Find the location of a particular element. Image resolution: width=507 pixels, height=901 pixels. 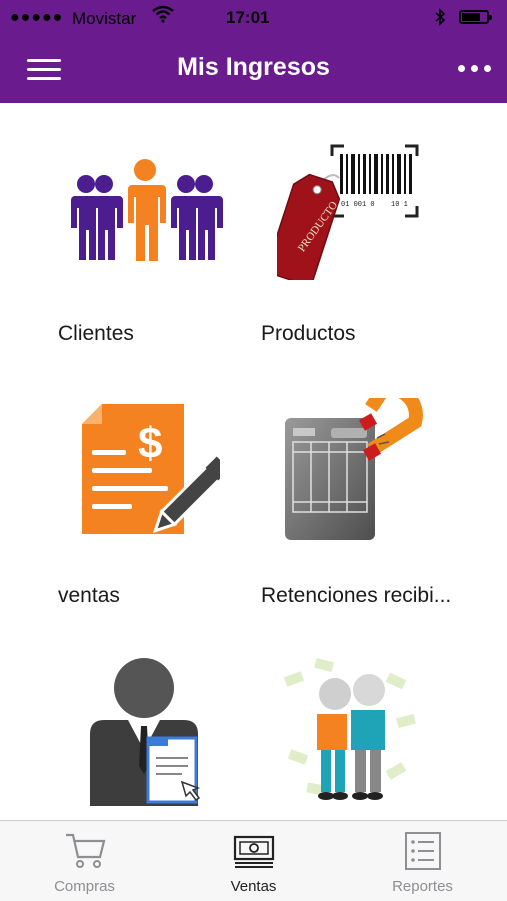

tab-compras: Compras is located at coordinates (84, 861).